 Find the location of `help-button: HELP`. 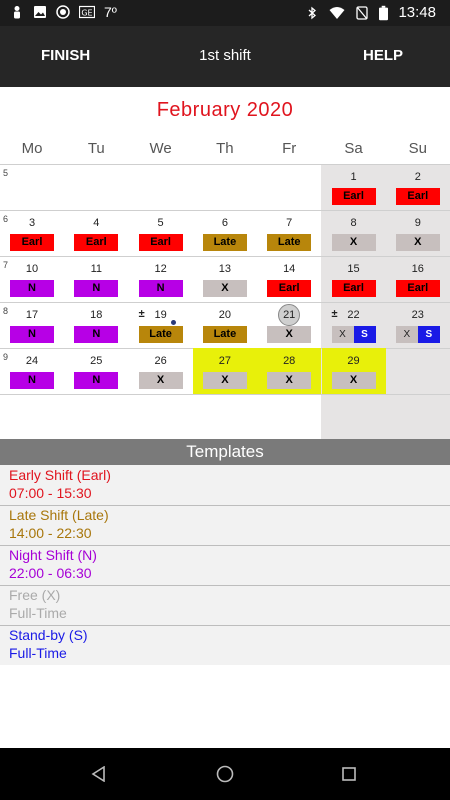

help-button: HELP is located at coordinates (383, 55).